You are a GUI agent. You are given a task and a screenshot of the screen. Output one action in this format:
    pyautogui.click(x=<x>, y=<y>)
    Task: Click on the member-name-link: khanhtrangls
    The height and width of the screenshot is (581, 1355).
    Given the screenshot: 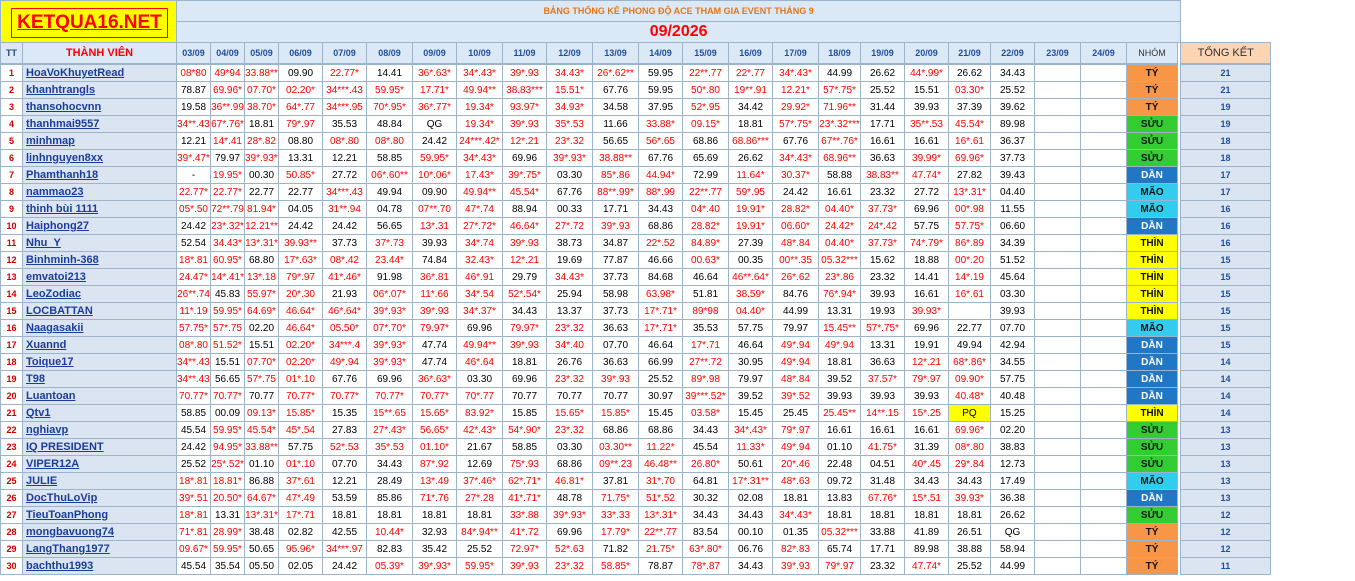 What is the action you would take?
    pyautogui.click(x=99, y=90)
    